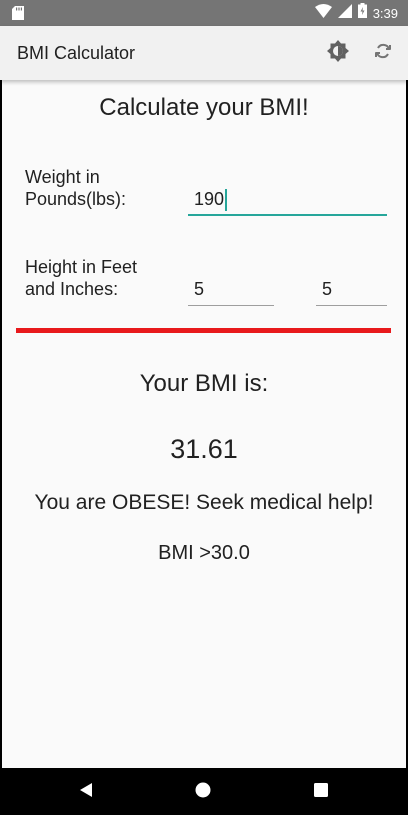  I want to click on result-title: Your BMI is:, so click(204, 383).